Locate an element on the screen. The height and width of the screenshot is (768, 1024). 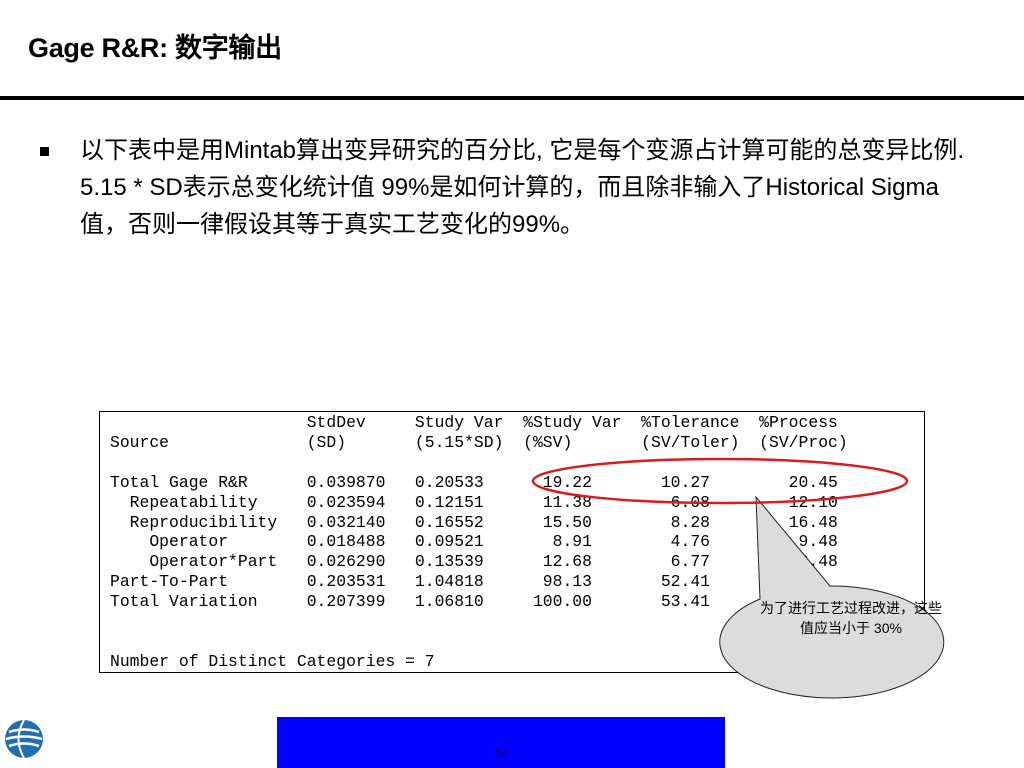
page-number: 24 is located at coordinates (501, 754).